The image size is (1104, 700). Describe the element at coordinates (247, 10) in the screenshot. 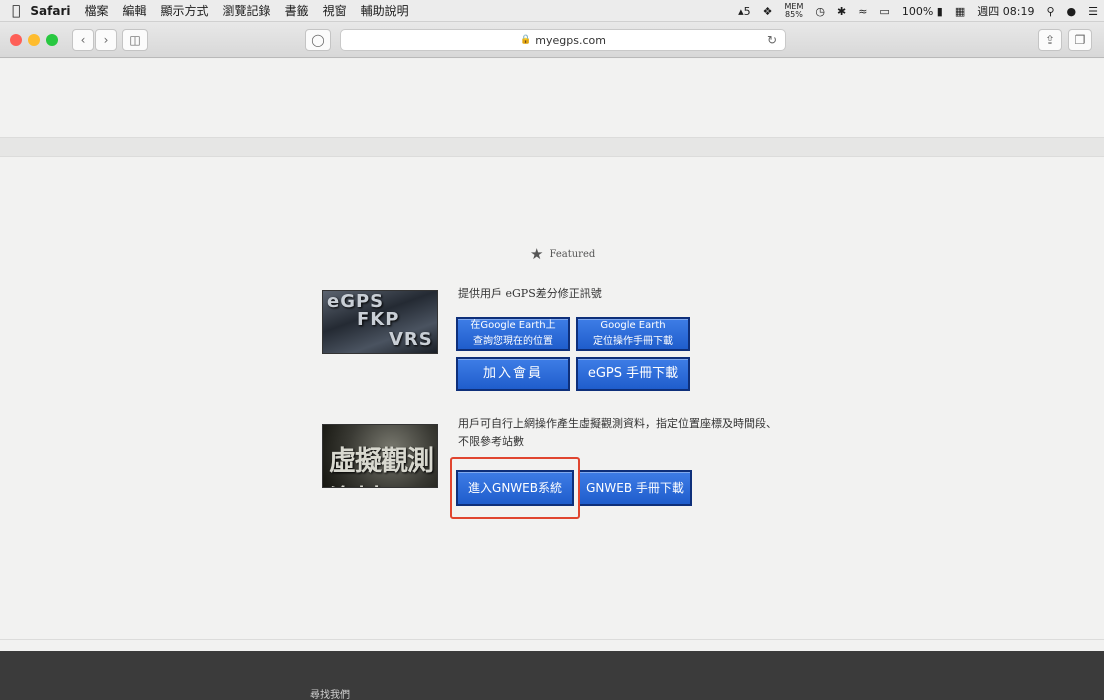

I see `menu-history: 瀏覽記錄` at that location.